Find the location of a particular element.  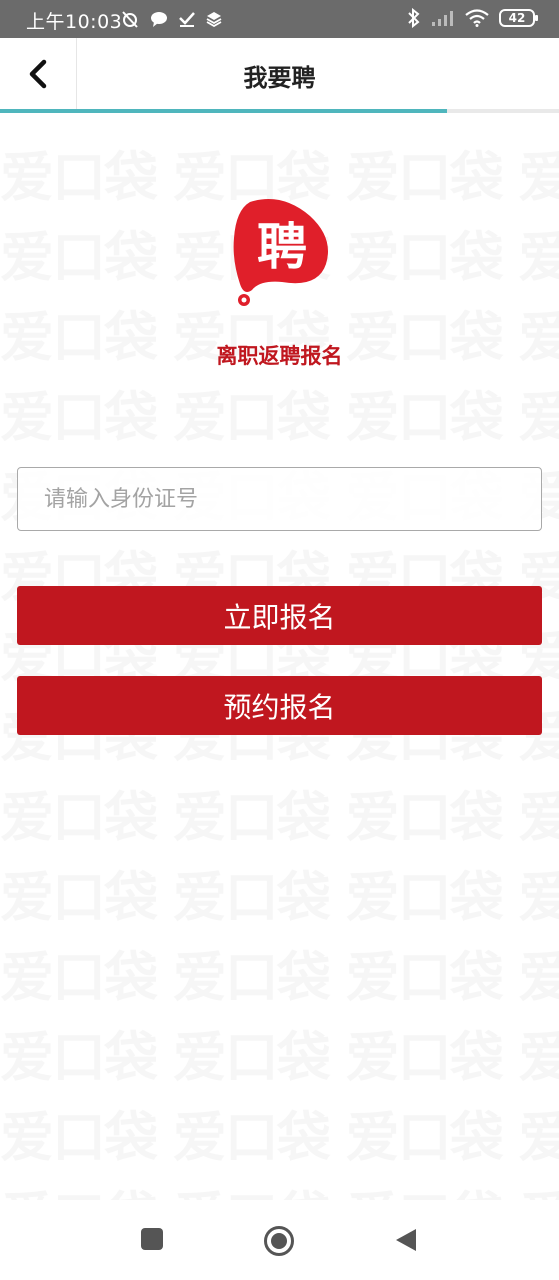

circle-icon is located at coordinates (279, 1241).